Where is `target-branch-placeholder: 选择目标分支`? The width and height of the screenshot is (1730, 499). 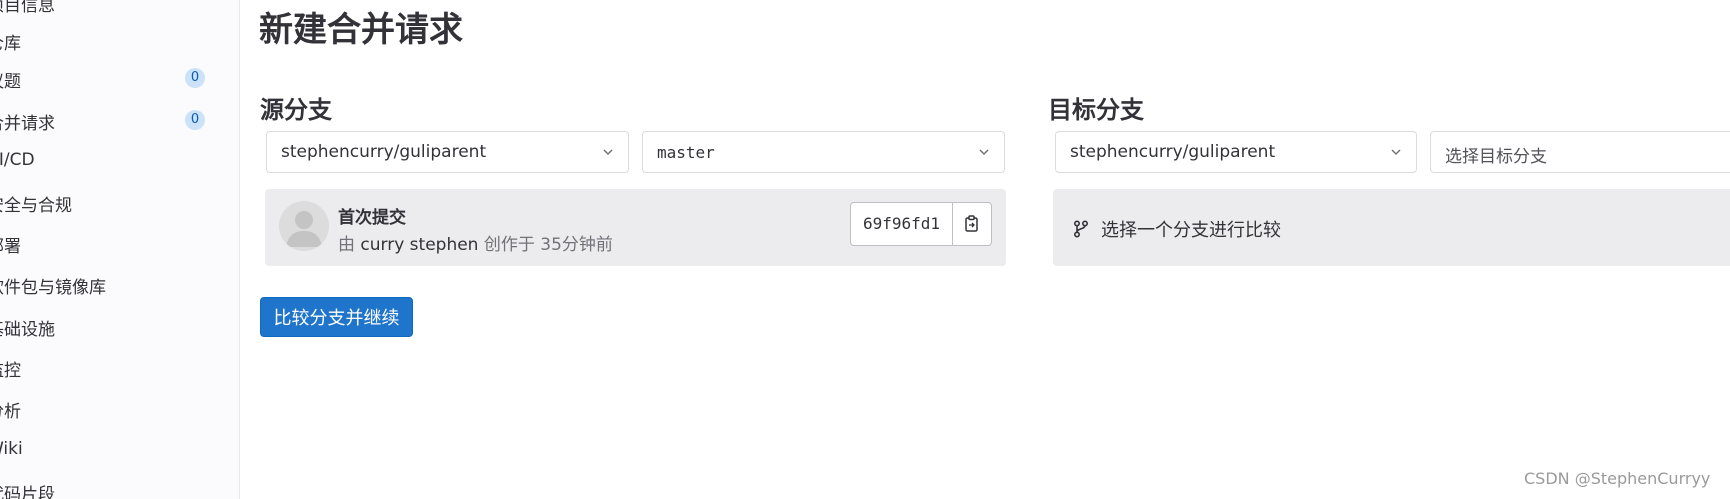
target-branch-placeholder: 选择目标分支 is located at coordinates (1496, 157).